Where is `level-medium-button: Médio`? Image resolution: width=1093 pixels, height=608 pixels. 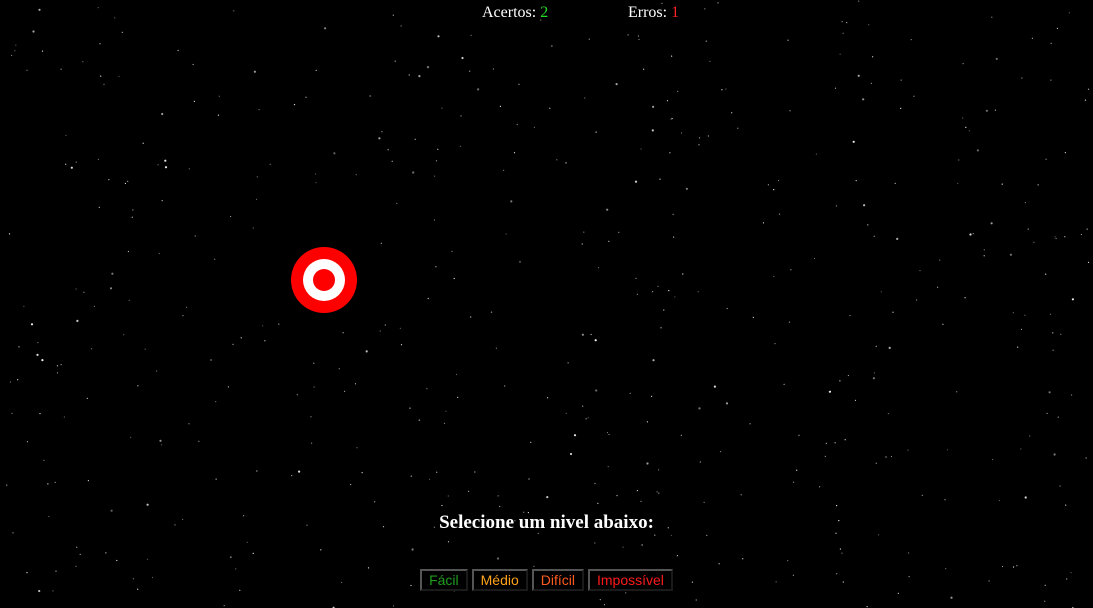 level-medium-button: Médio is located at coordinates (499, 580).